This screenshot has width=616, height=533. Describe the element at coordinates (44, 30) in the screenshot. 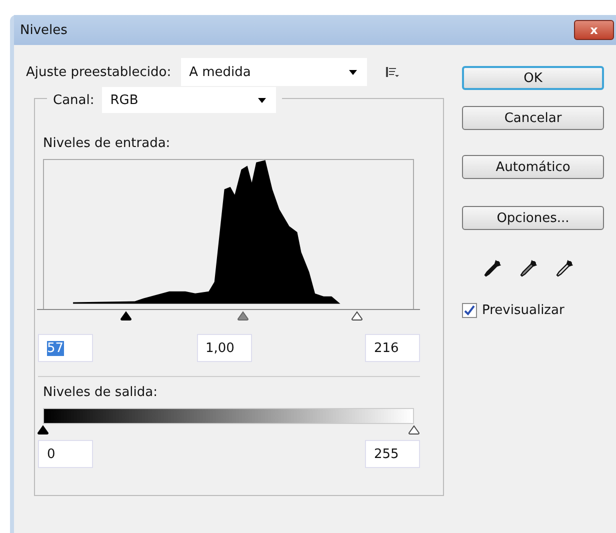

I see `window-title: Niveles` at that location.